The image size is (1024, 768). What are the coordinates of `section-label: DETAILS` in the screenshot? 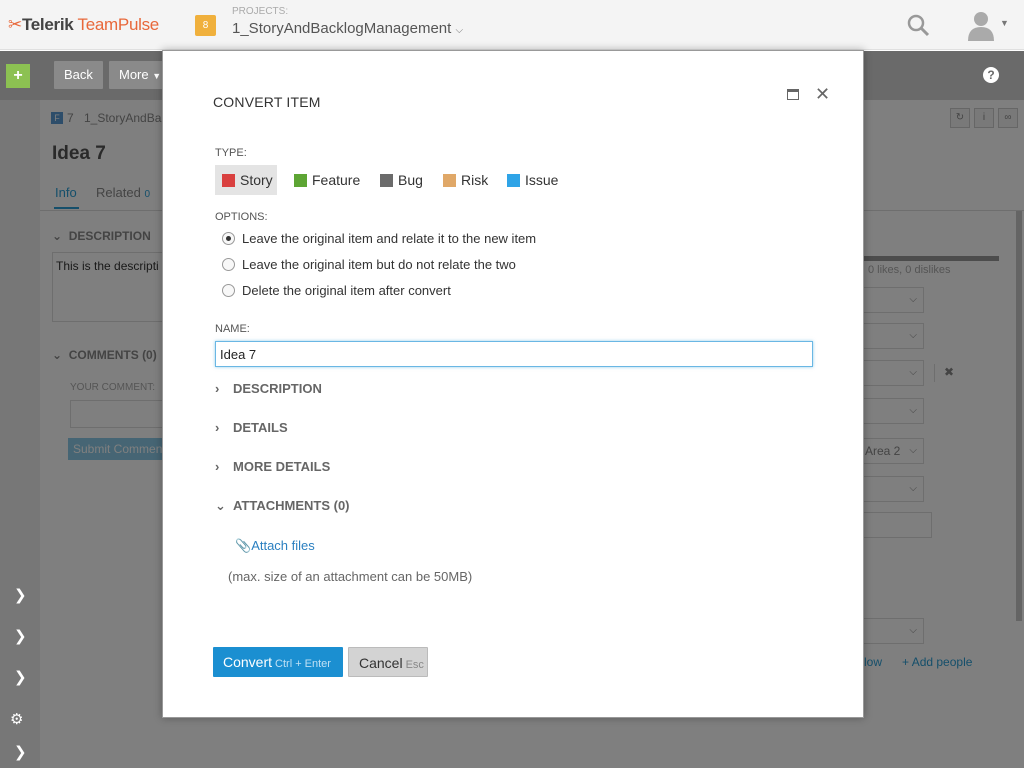 It's located at (260, 427).